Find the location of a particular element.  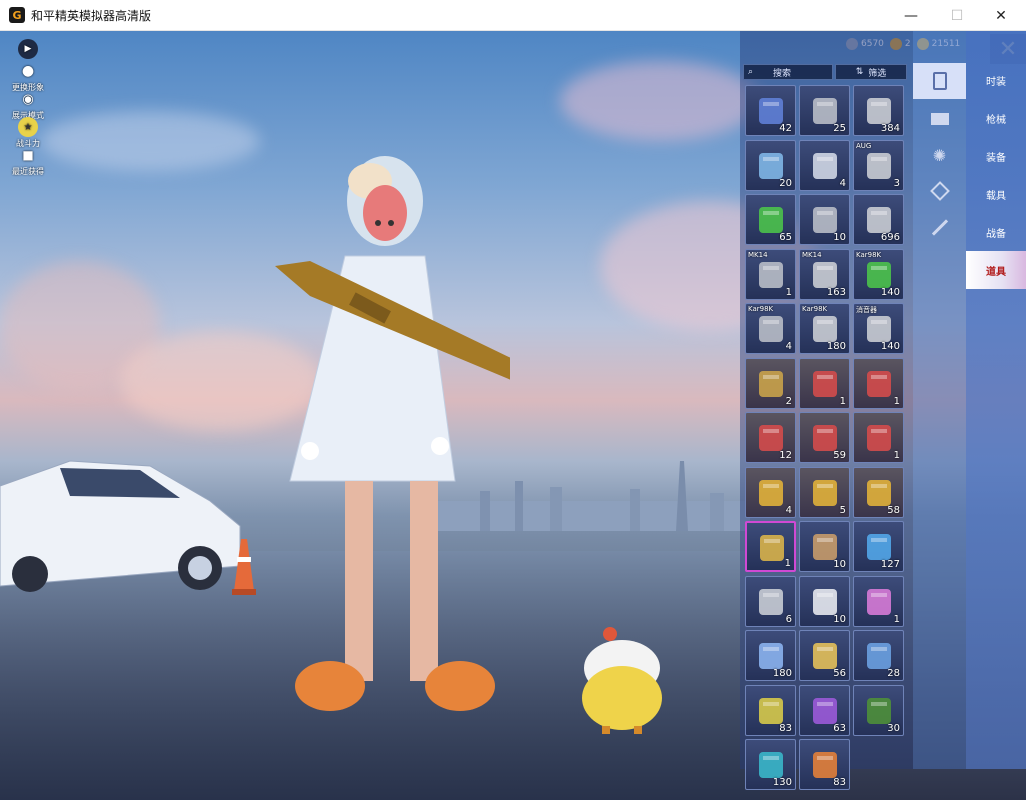

ticket-icon is located at coordinates (939, 191).